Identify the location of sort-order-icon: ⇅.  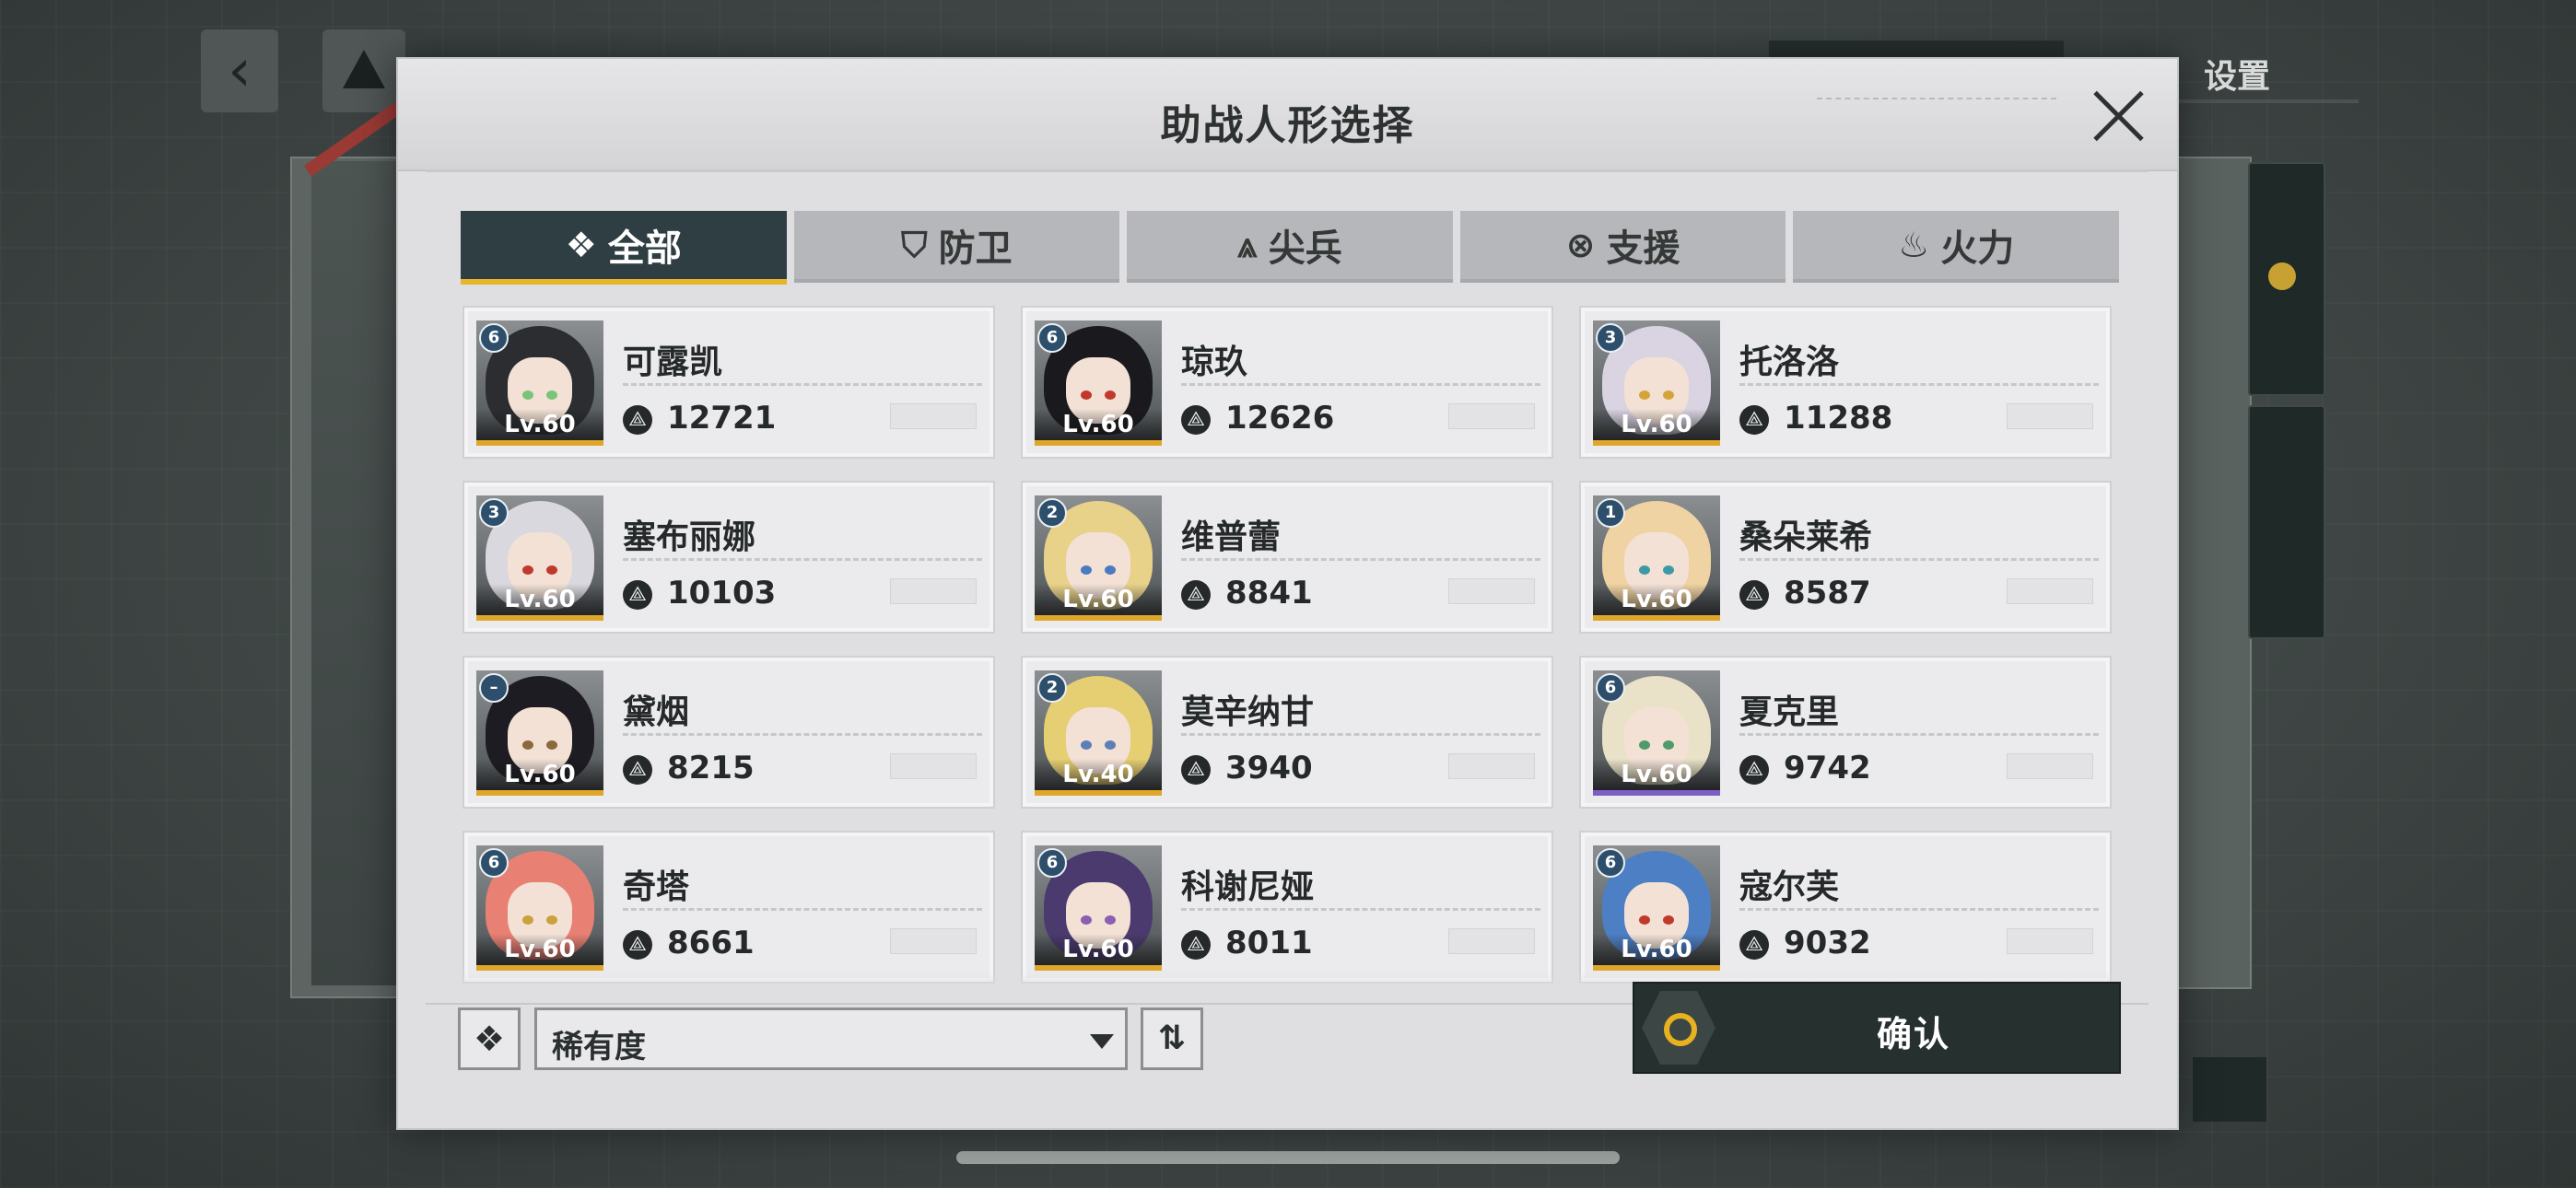
(1172, 1038).